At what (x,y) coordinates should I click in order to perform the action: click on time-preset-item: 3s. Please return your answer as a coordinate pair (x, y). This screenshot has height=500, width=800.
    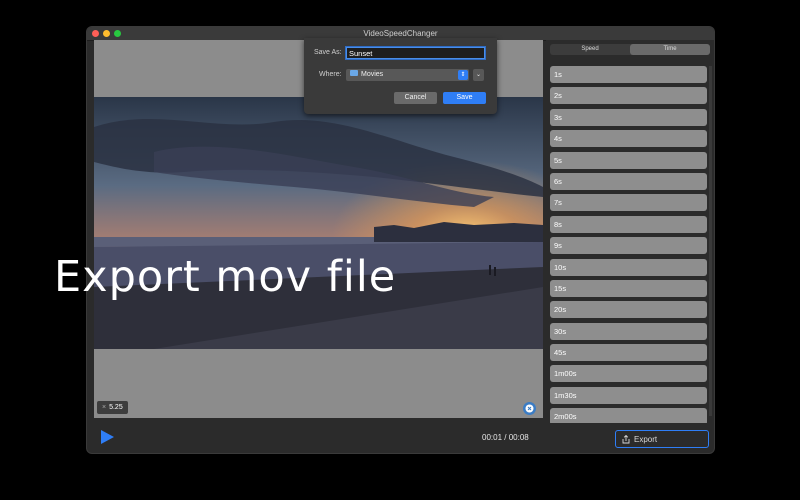
    Looking at the image, I should click on (628, 117).